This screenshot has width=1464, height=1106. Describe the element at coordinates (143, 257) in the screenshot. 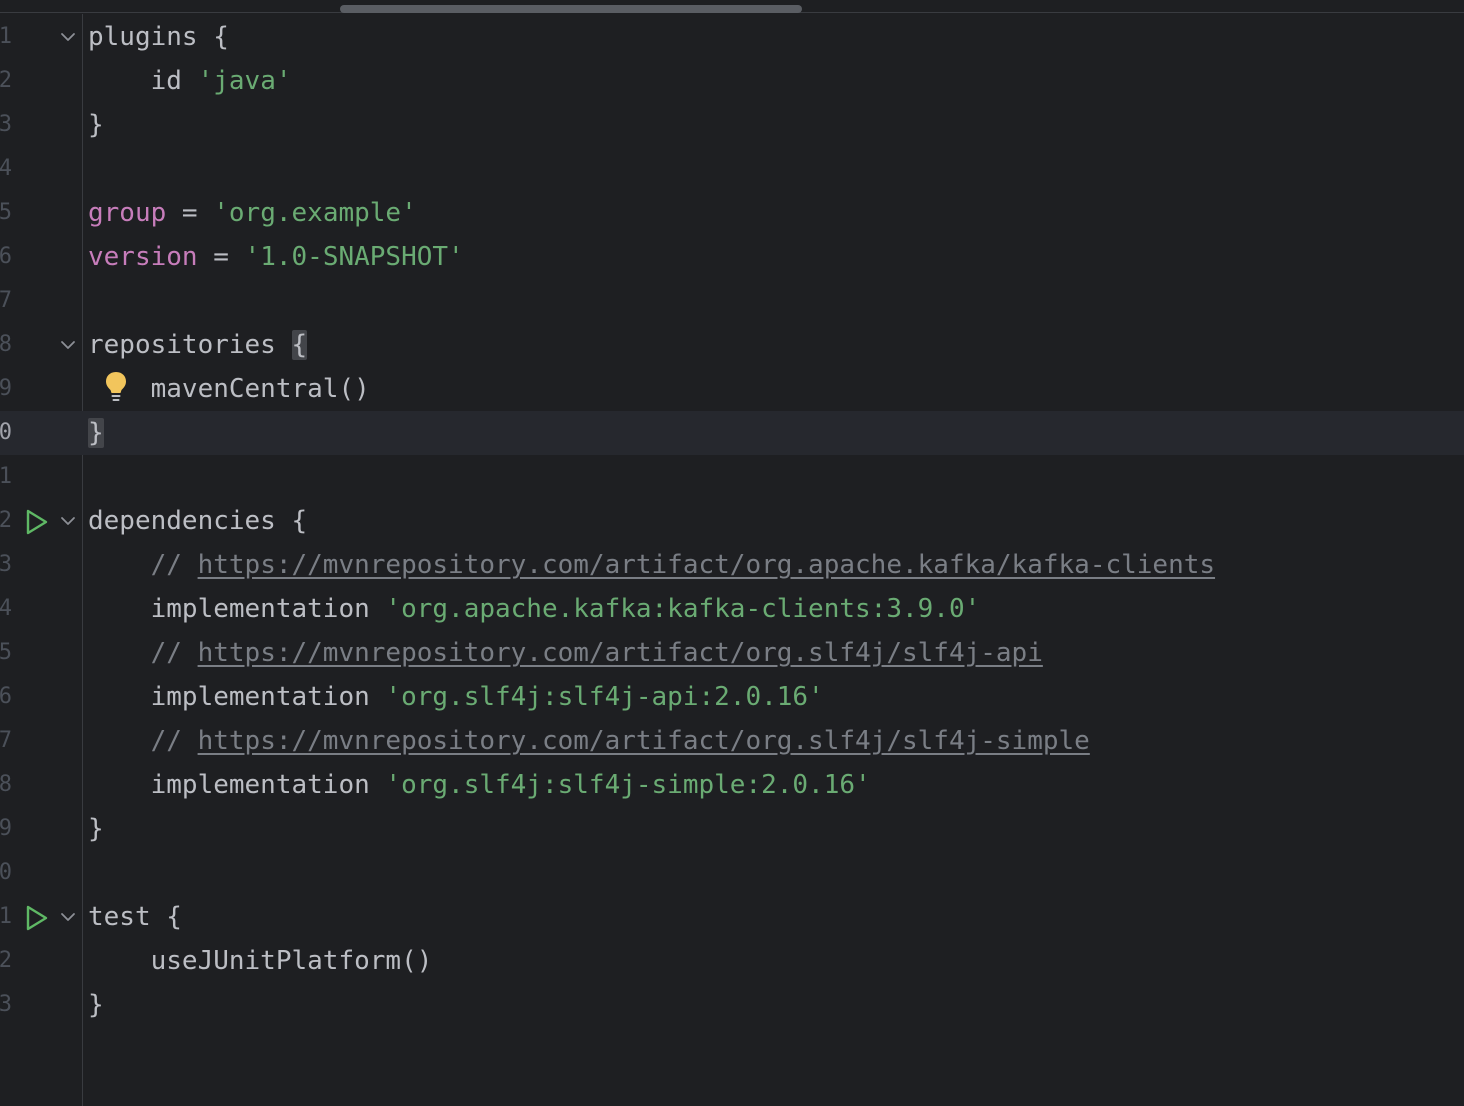

I see `code-token: version` at that location.